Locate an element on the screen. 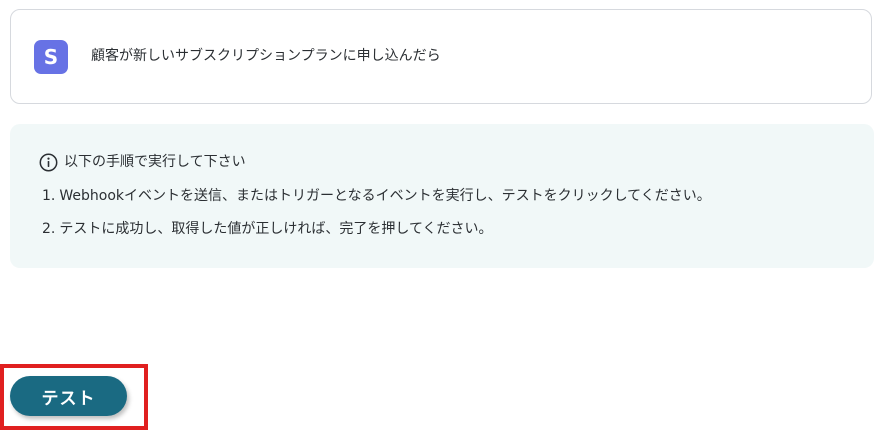 This screenshot has width=888, height=430. instruction-step: 2. テストに成功し、取得した値が正しければ、完了を押してください。 is located at coordinates (267, 229).